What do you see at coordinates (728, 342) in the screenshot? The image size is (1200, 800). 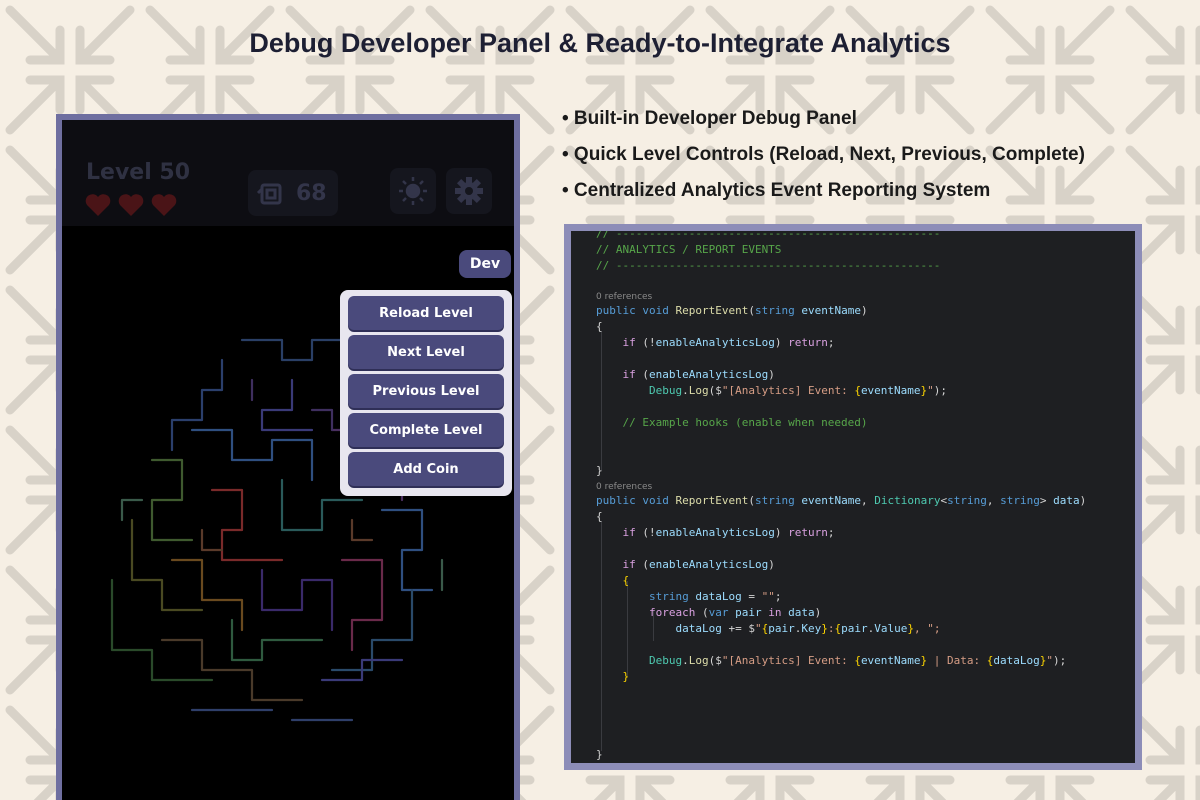 I see `code-line-guard-1: if (!enableAnalyticsLog) return;` at bounding box center [728, 342].